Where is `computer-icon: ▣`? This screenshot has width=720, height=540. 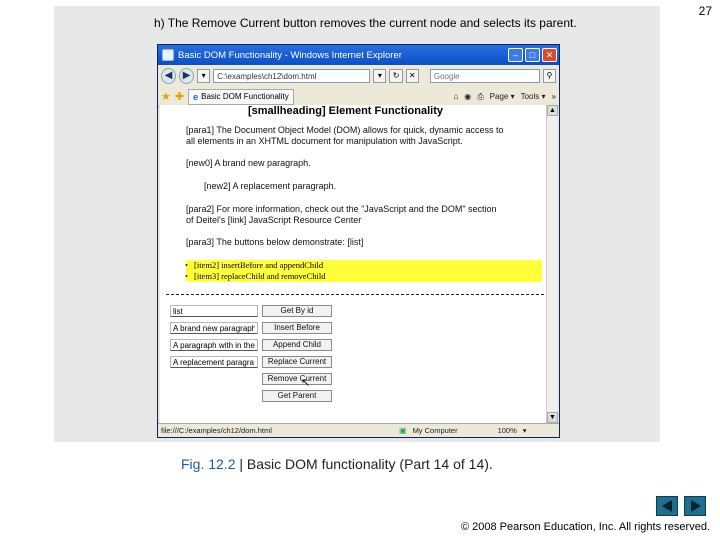
computer-icon: ▣ is located at coordinates (403, 430).